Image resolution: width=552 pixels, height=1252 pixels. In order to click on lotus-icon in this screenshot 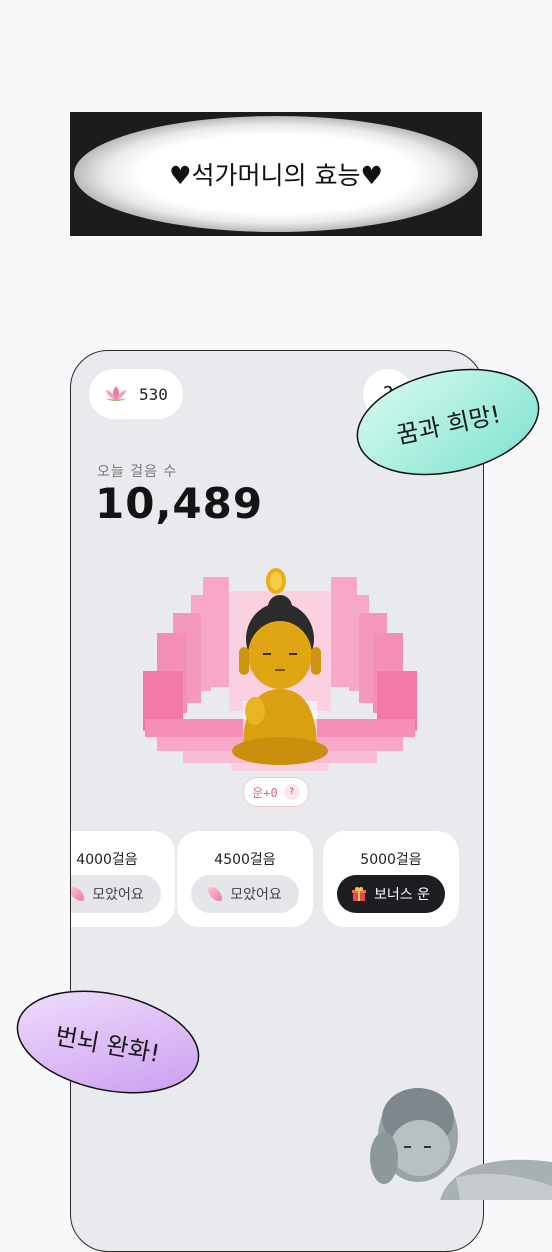, I will do `click(116, 393)`.